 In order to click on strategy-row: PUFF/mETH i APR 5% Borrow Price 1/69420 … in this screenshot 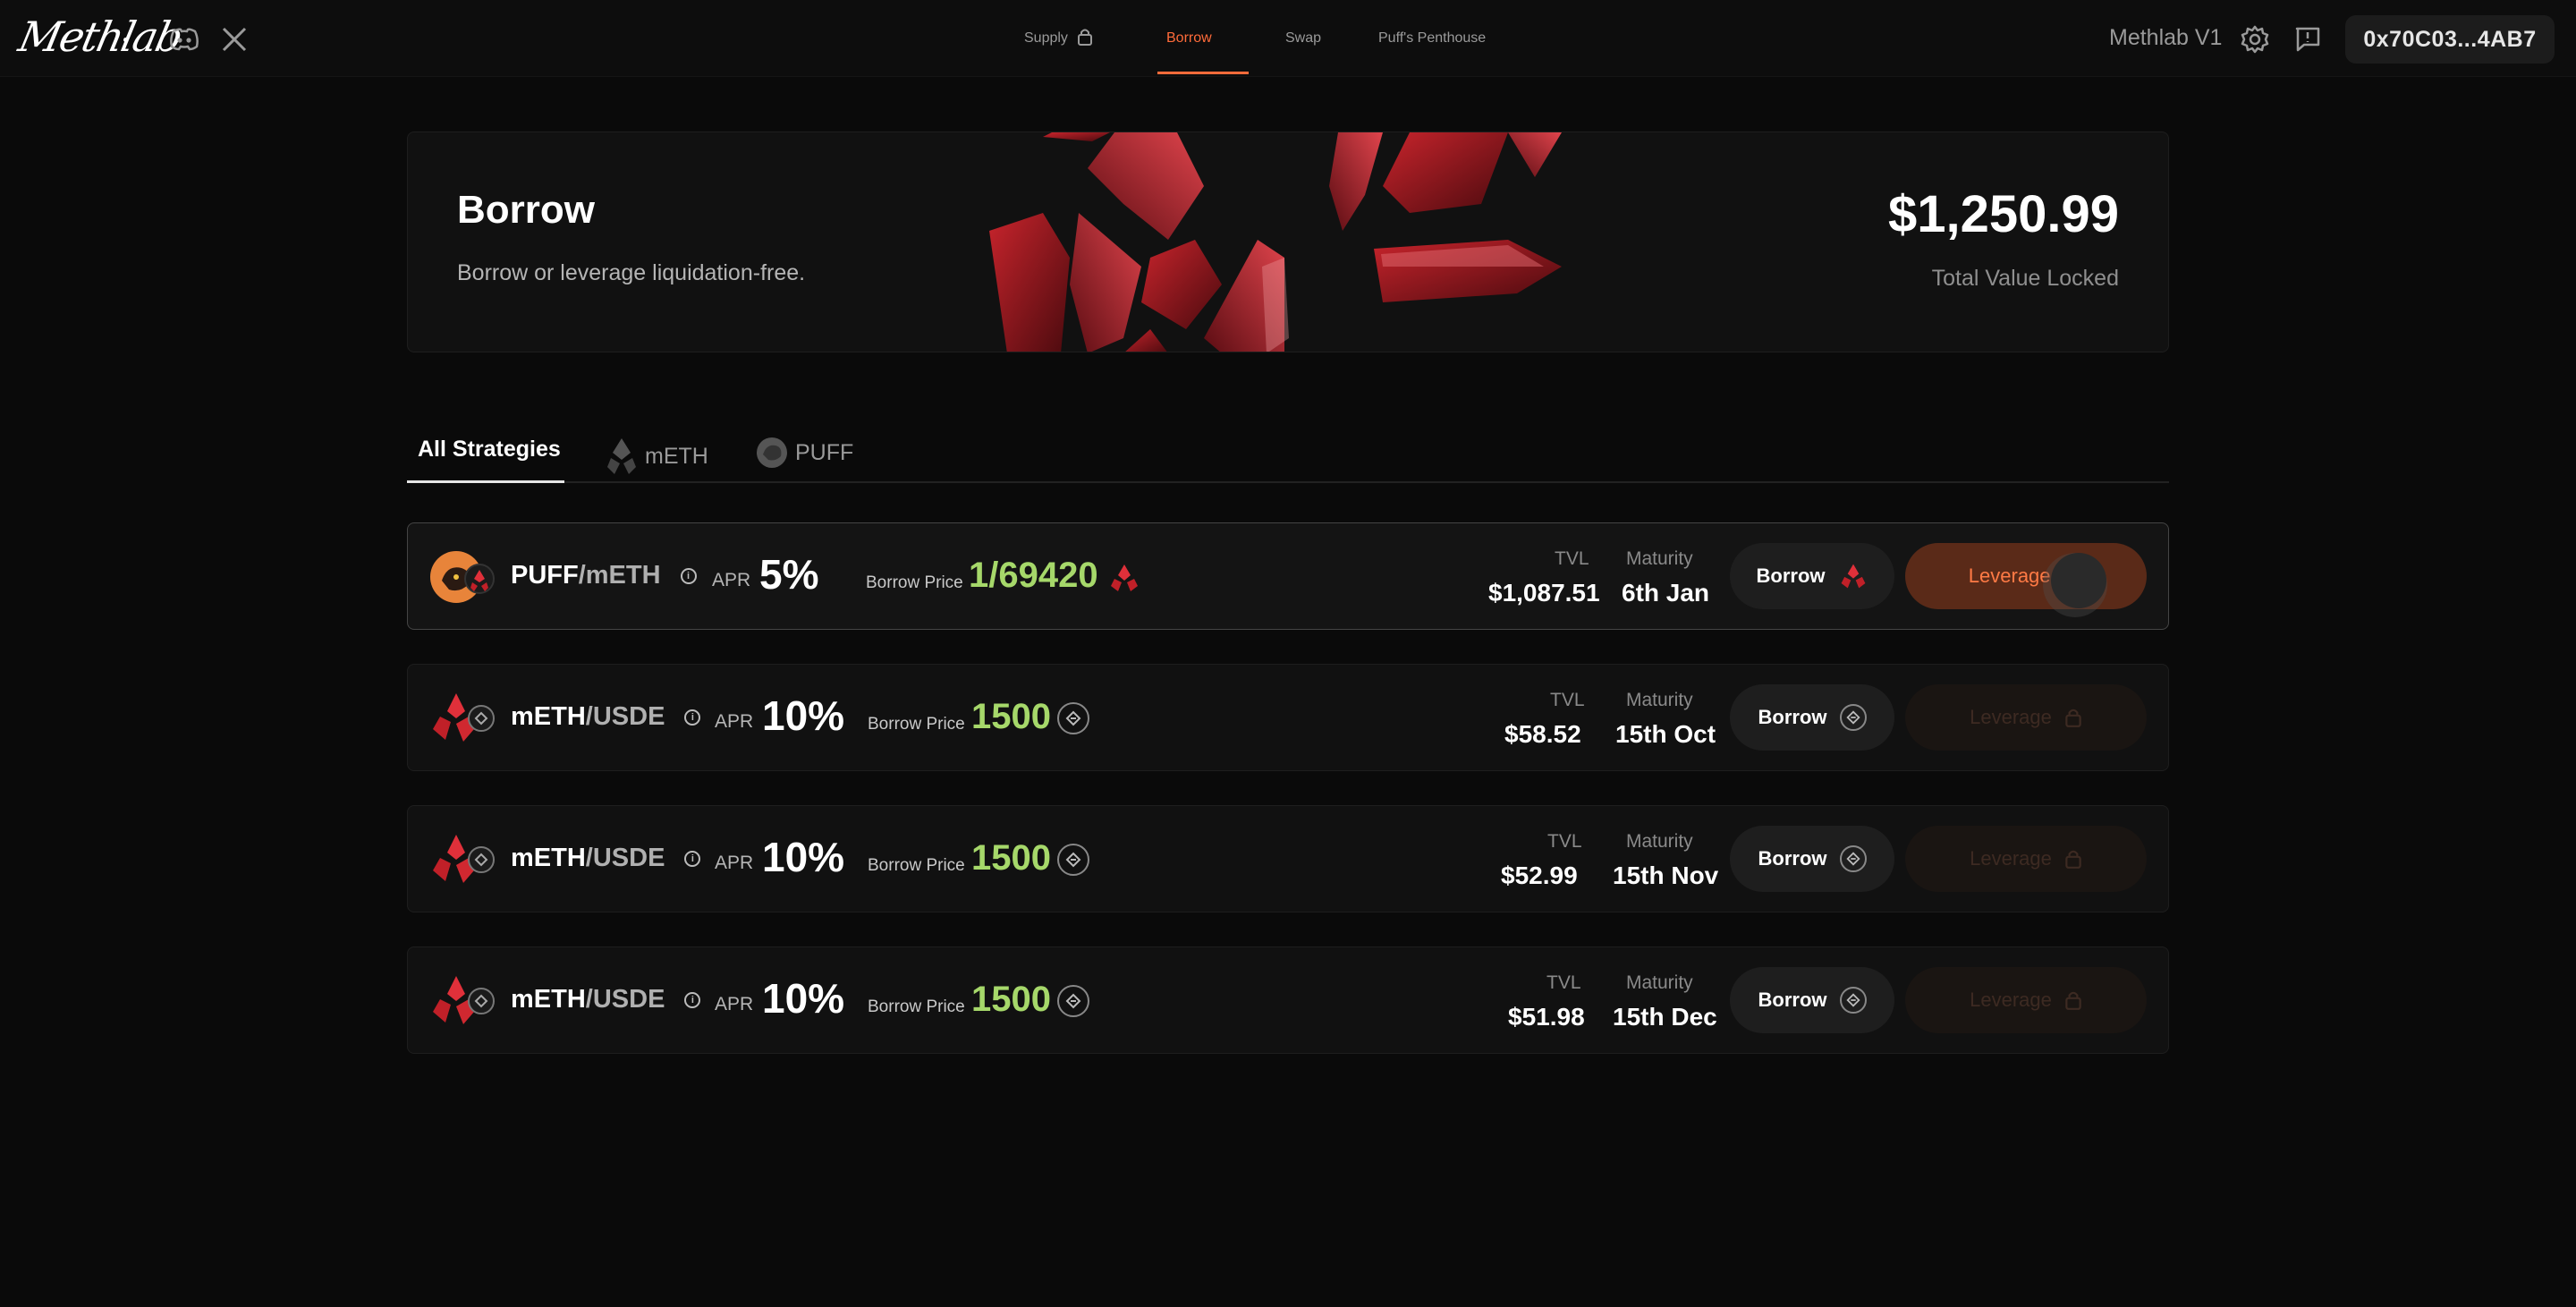, I will do `click(1288, 576)`.